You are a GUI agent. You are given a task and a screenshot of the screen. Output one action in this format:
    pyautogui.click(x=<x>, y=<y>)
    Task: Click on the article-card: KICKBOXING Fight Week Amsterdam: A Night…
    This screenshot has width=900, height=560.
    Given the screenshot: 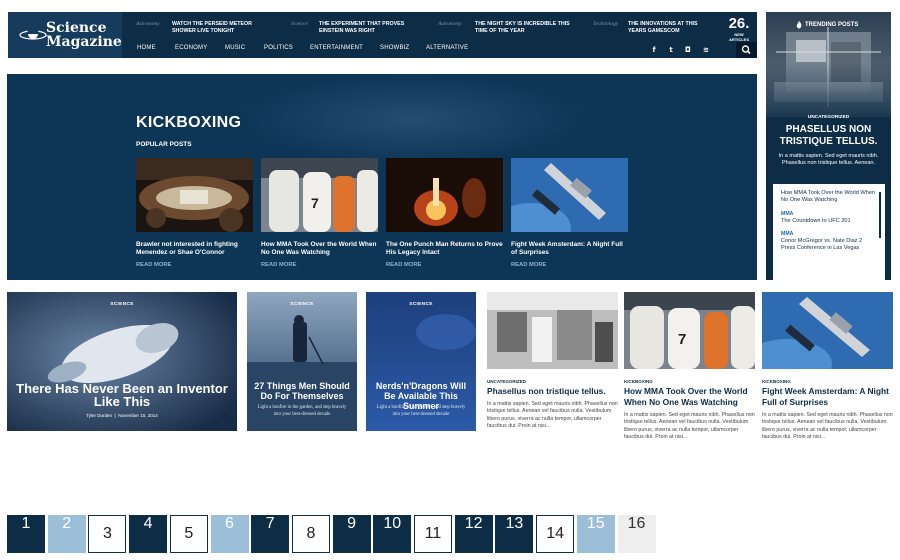 What is the action you would take?
    pyautogui.click(x=817, y=366)
    